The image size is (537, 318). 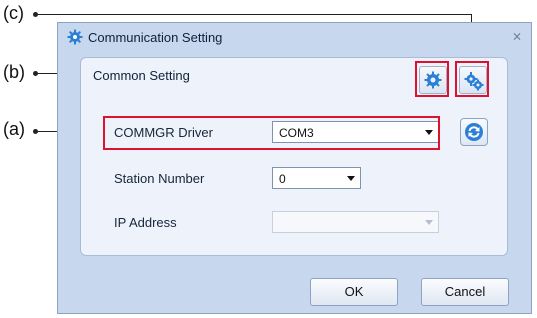 What do you see at coordinates (282, 179) in the screenshot?
I see `station-number-value: 0` at bounding box center [282, 179].